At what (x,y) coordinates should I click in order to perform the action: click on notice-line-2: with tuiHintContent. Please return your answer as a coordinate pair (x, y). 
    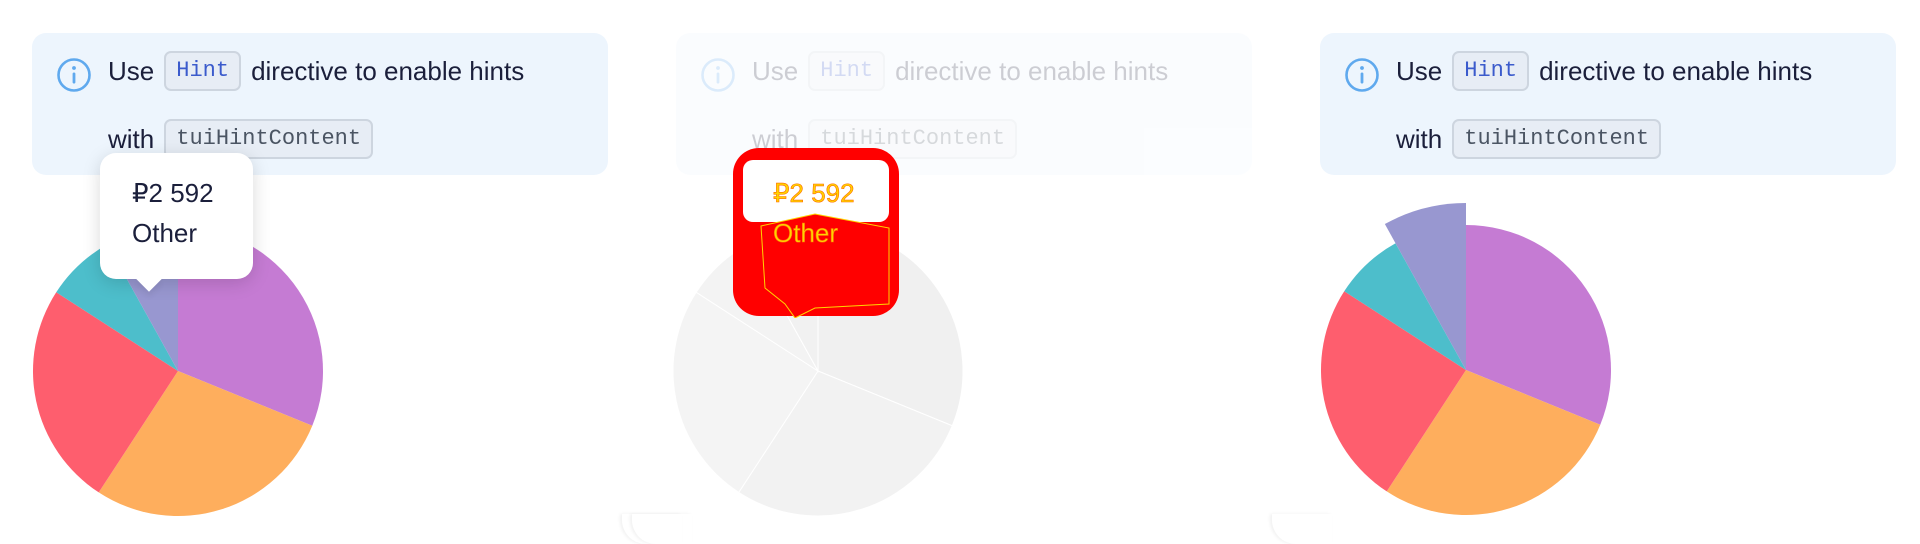
    Looking at the image, I should click on (1533, 139).